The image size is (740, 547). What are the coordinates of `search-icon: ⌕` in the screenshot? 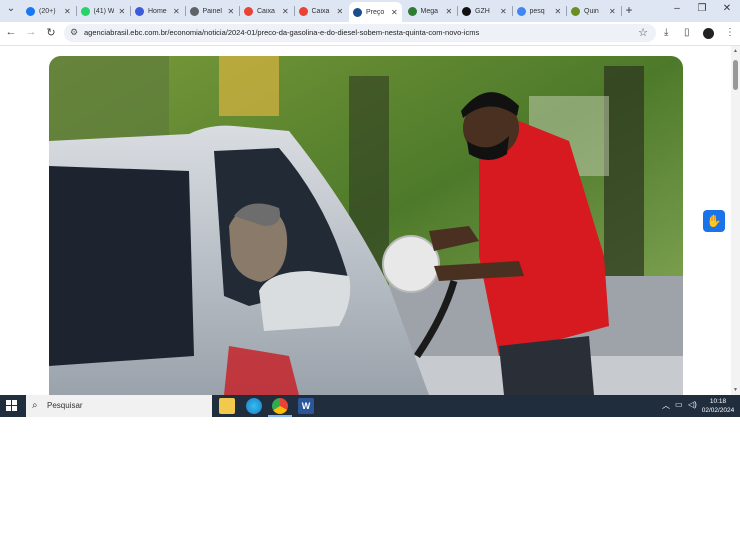 It's located at (35, 405).